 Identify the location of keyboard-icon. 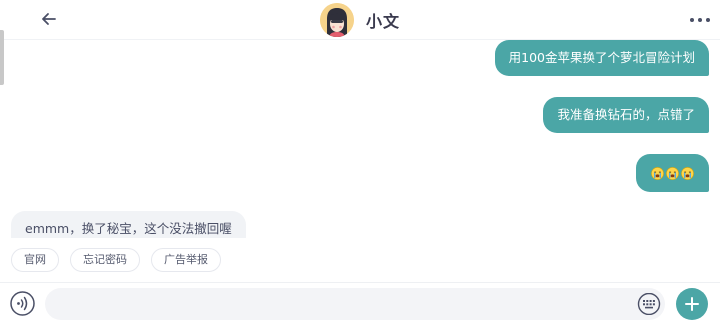
(649, 304).